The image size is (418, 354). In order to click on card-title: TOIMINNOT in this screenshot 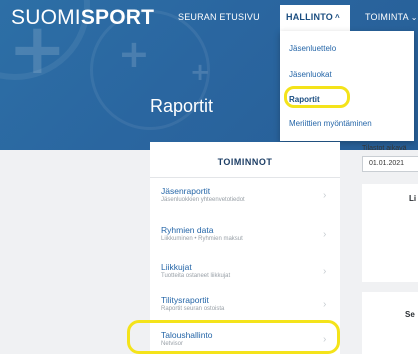, I will do `click(245, 162)`.